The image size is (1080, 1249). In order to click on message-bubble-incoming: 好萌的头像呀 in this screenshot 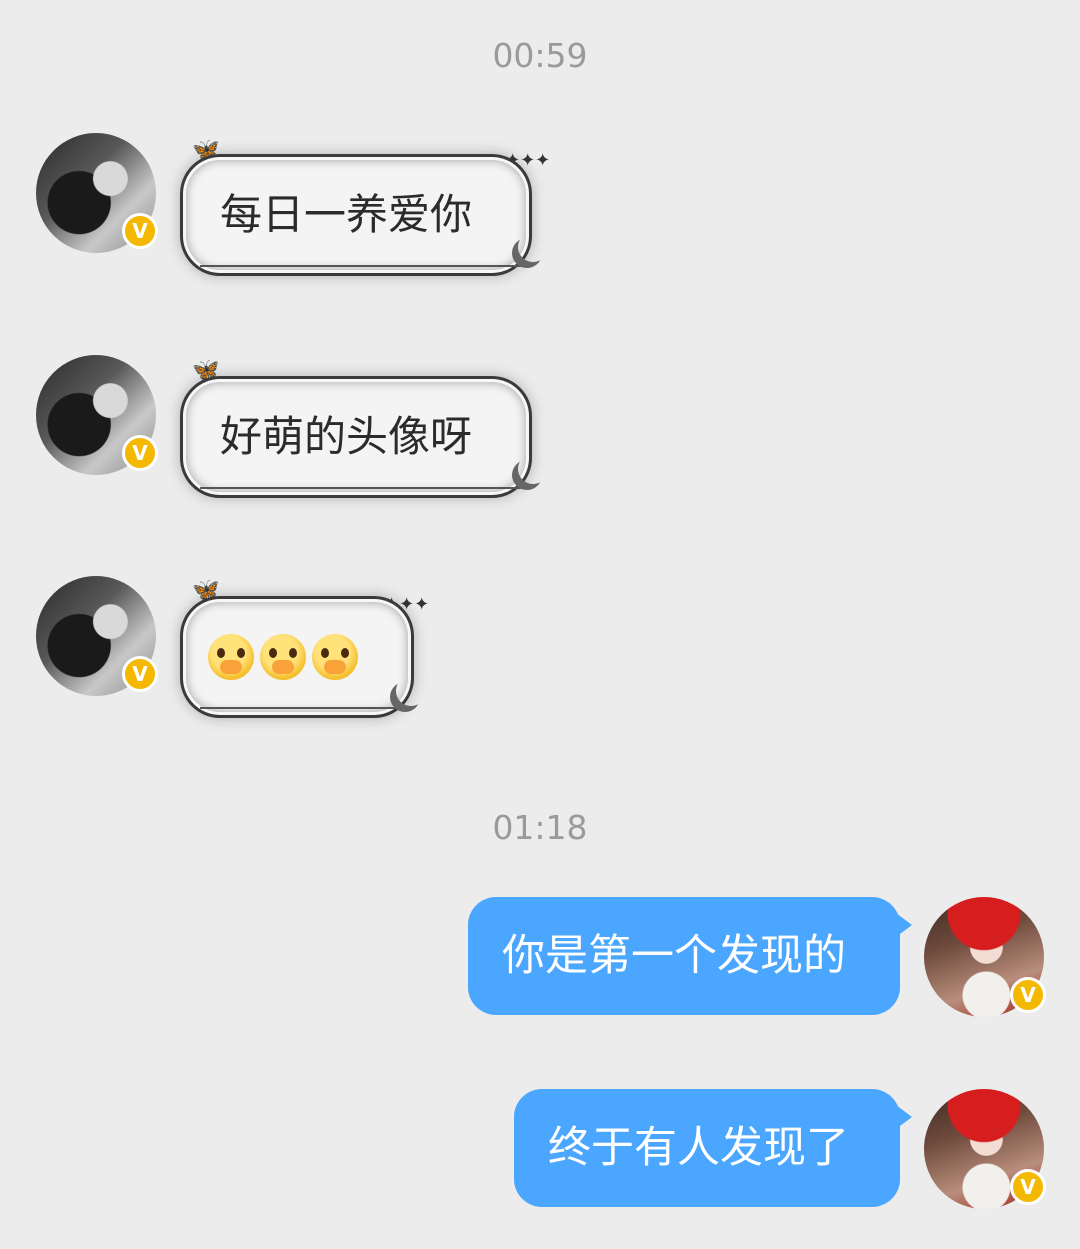, I will do `click(356, 437)`.